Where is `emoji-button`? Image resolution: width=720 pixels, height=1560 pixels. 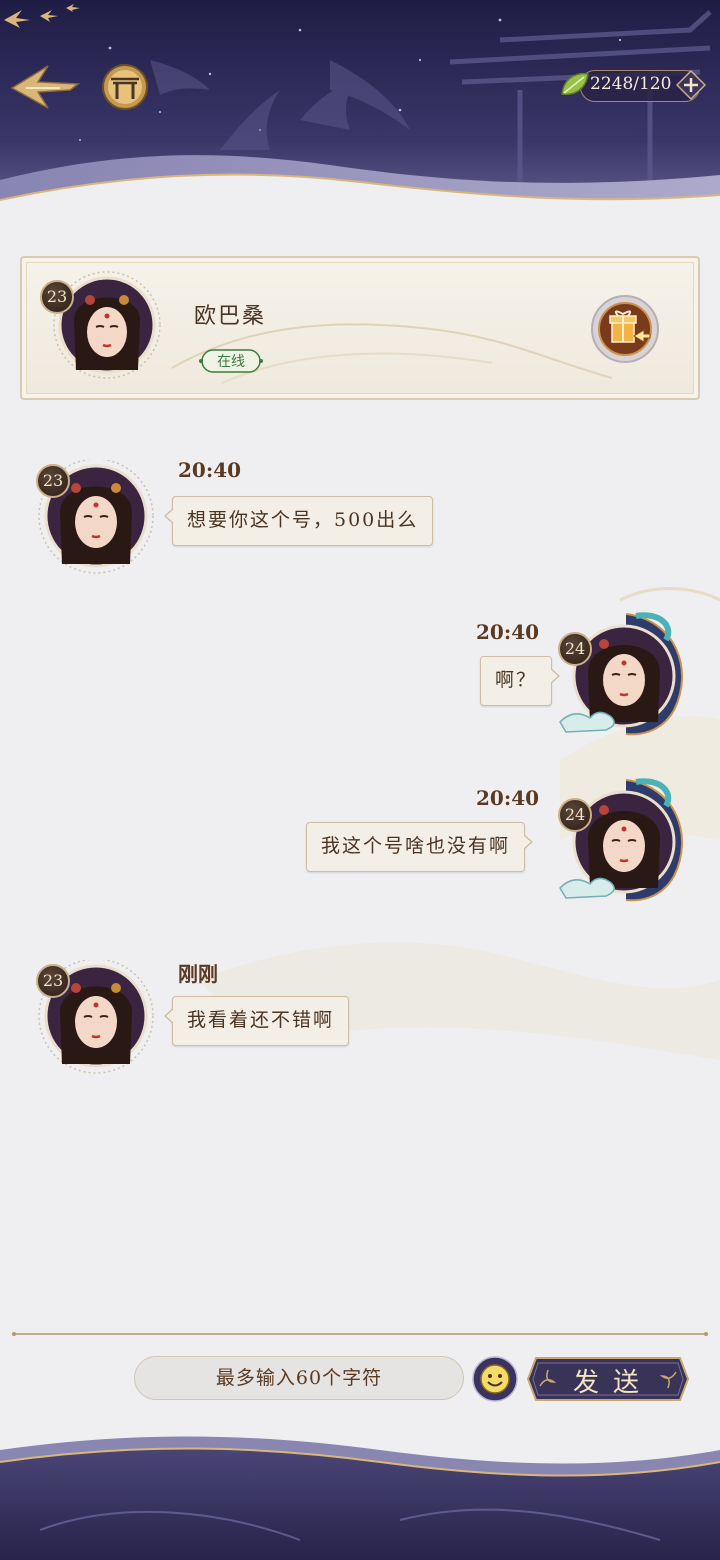
emoji-button is located at coordinates (495, 1379).